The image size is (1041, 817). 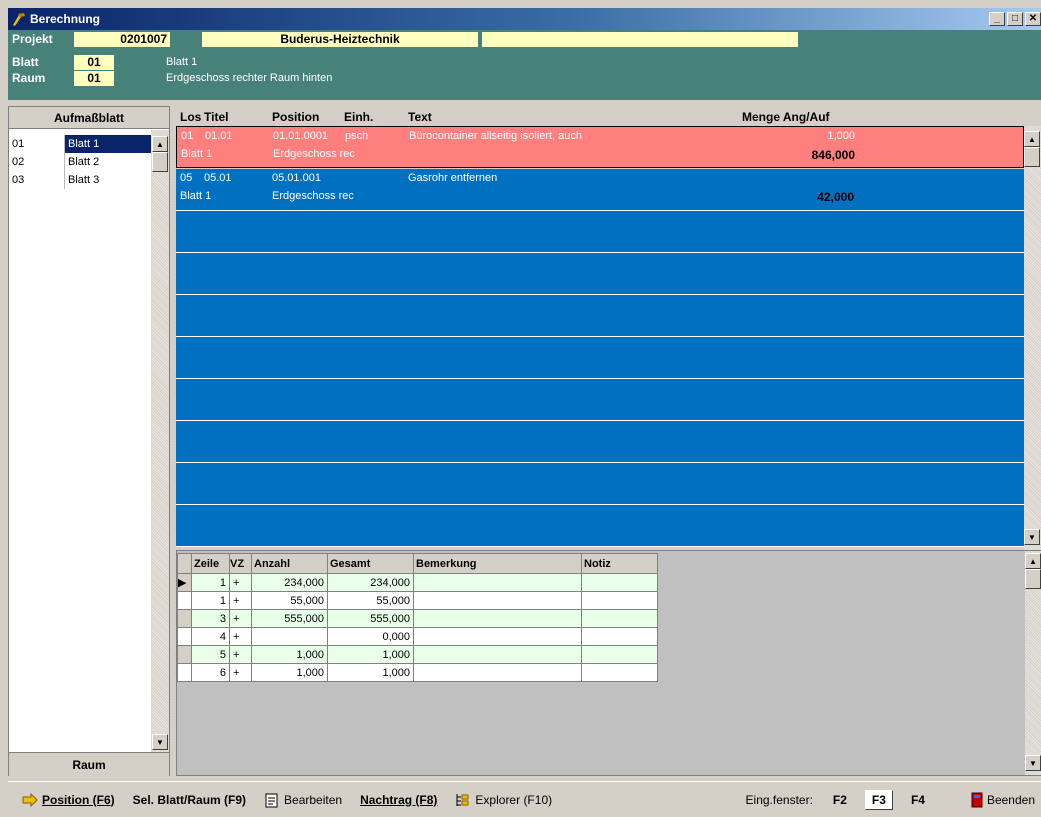 I want to click on f2-button: F2, so click(x=840, y=800).